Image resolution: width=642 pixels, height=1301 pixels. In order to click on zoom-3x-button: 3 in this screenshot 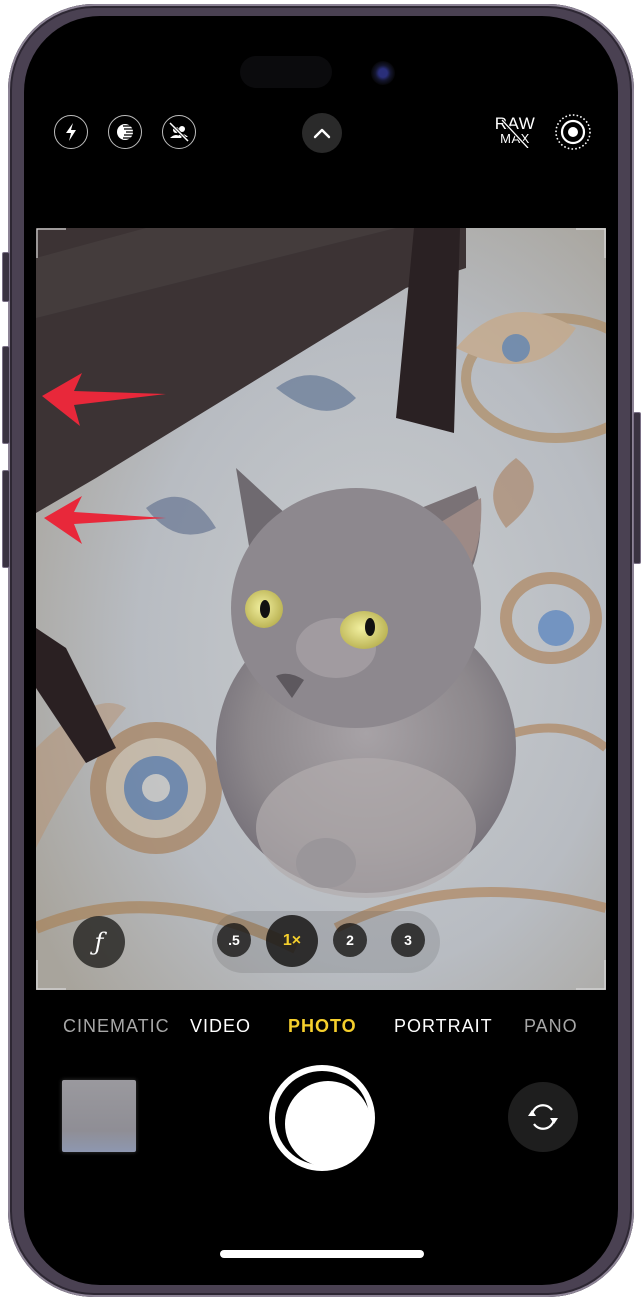, I will do `click(408, 940)`.